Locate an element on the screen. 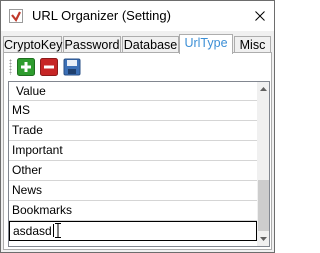 The height and width of the screenshot is (253, 320). scroll-up-button is located at coordinates (263, 89).